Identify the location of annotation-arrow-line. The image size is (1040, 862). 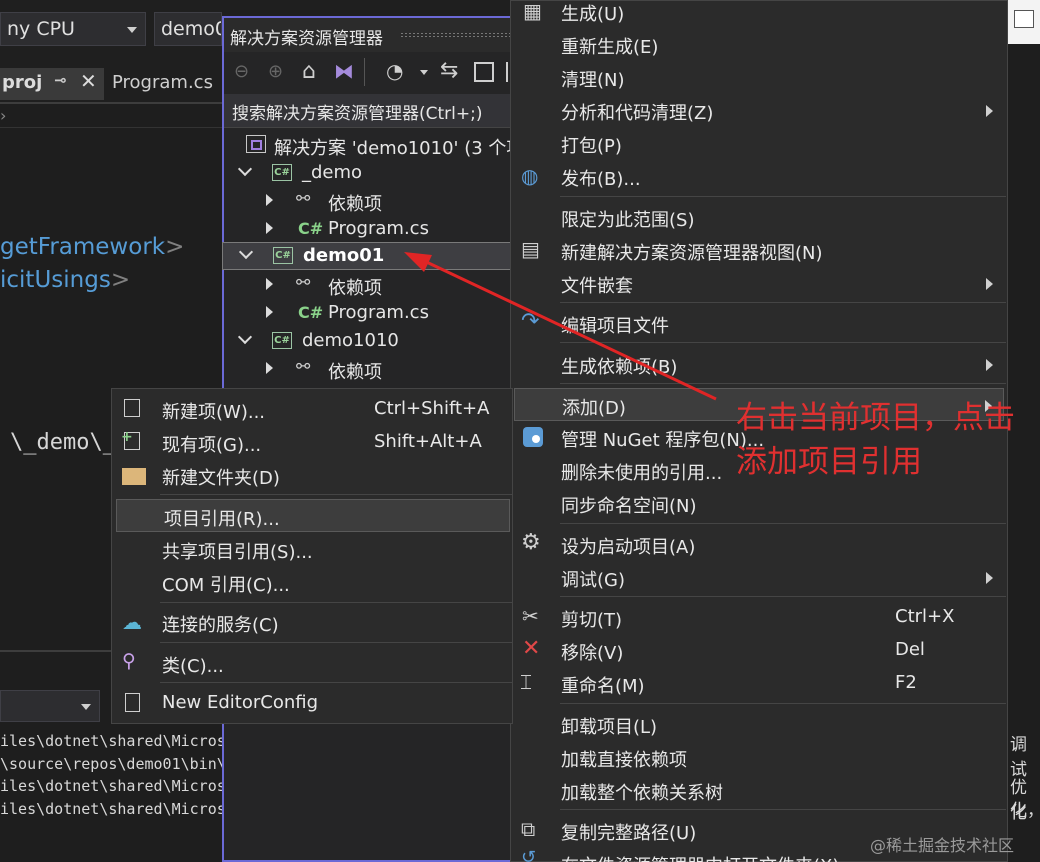
(567, 328).